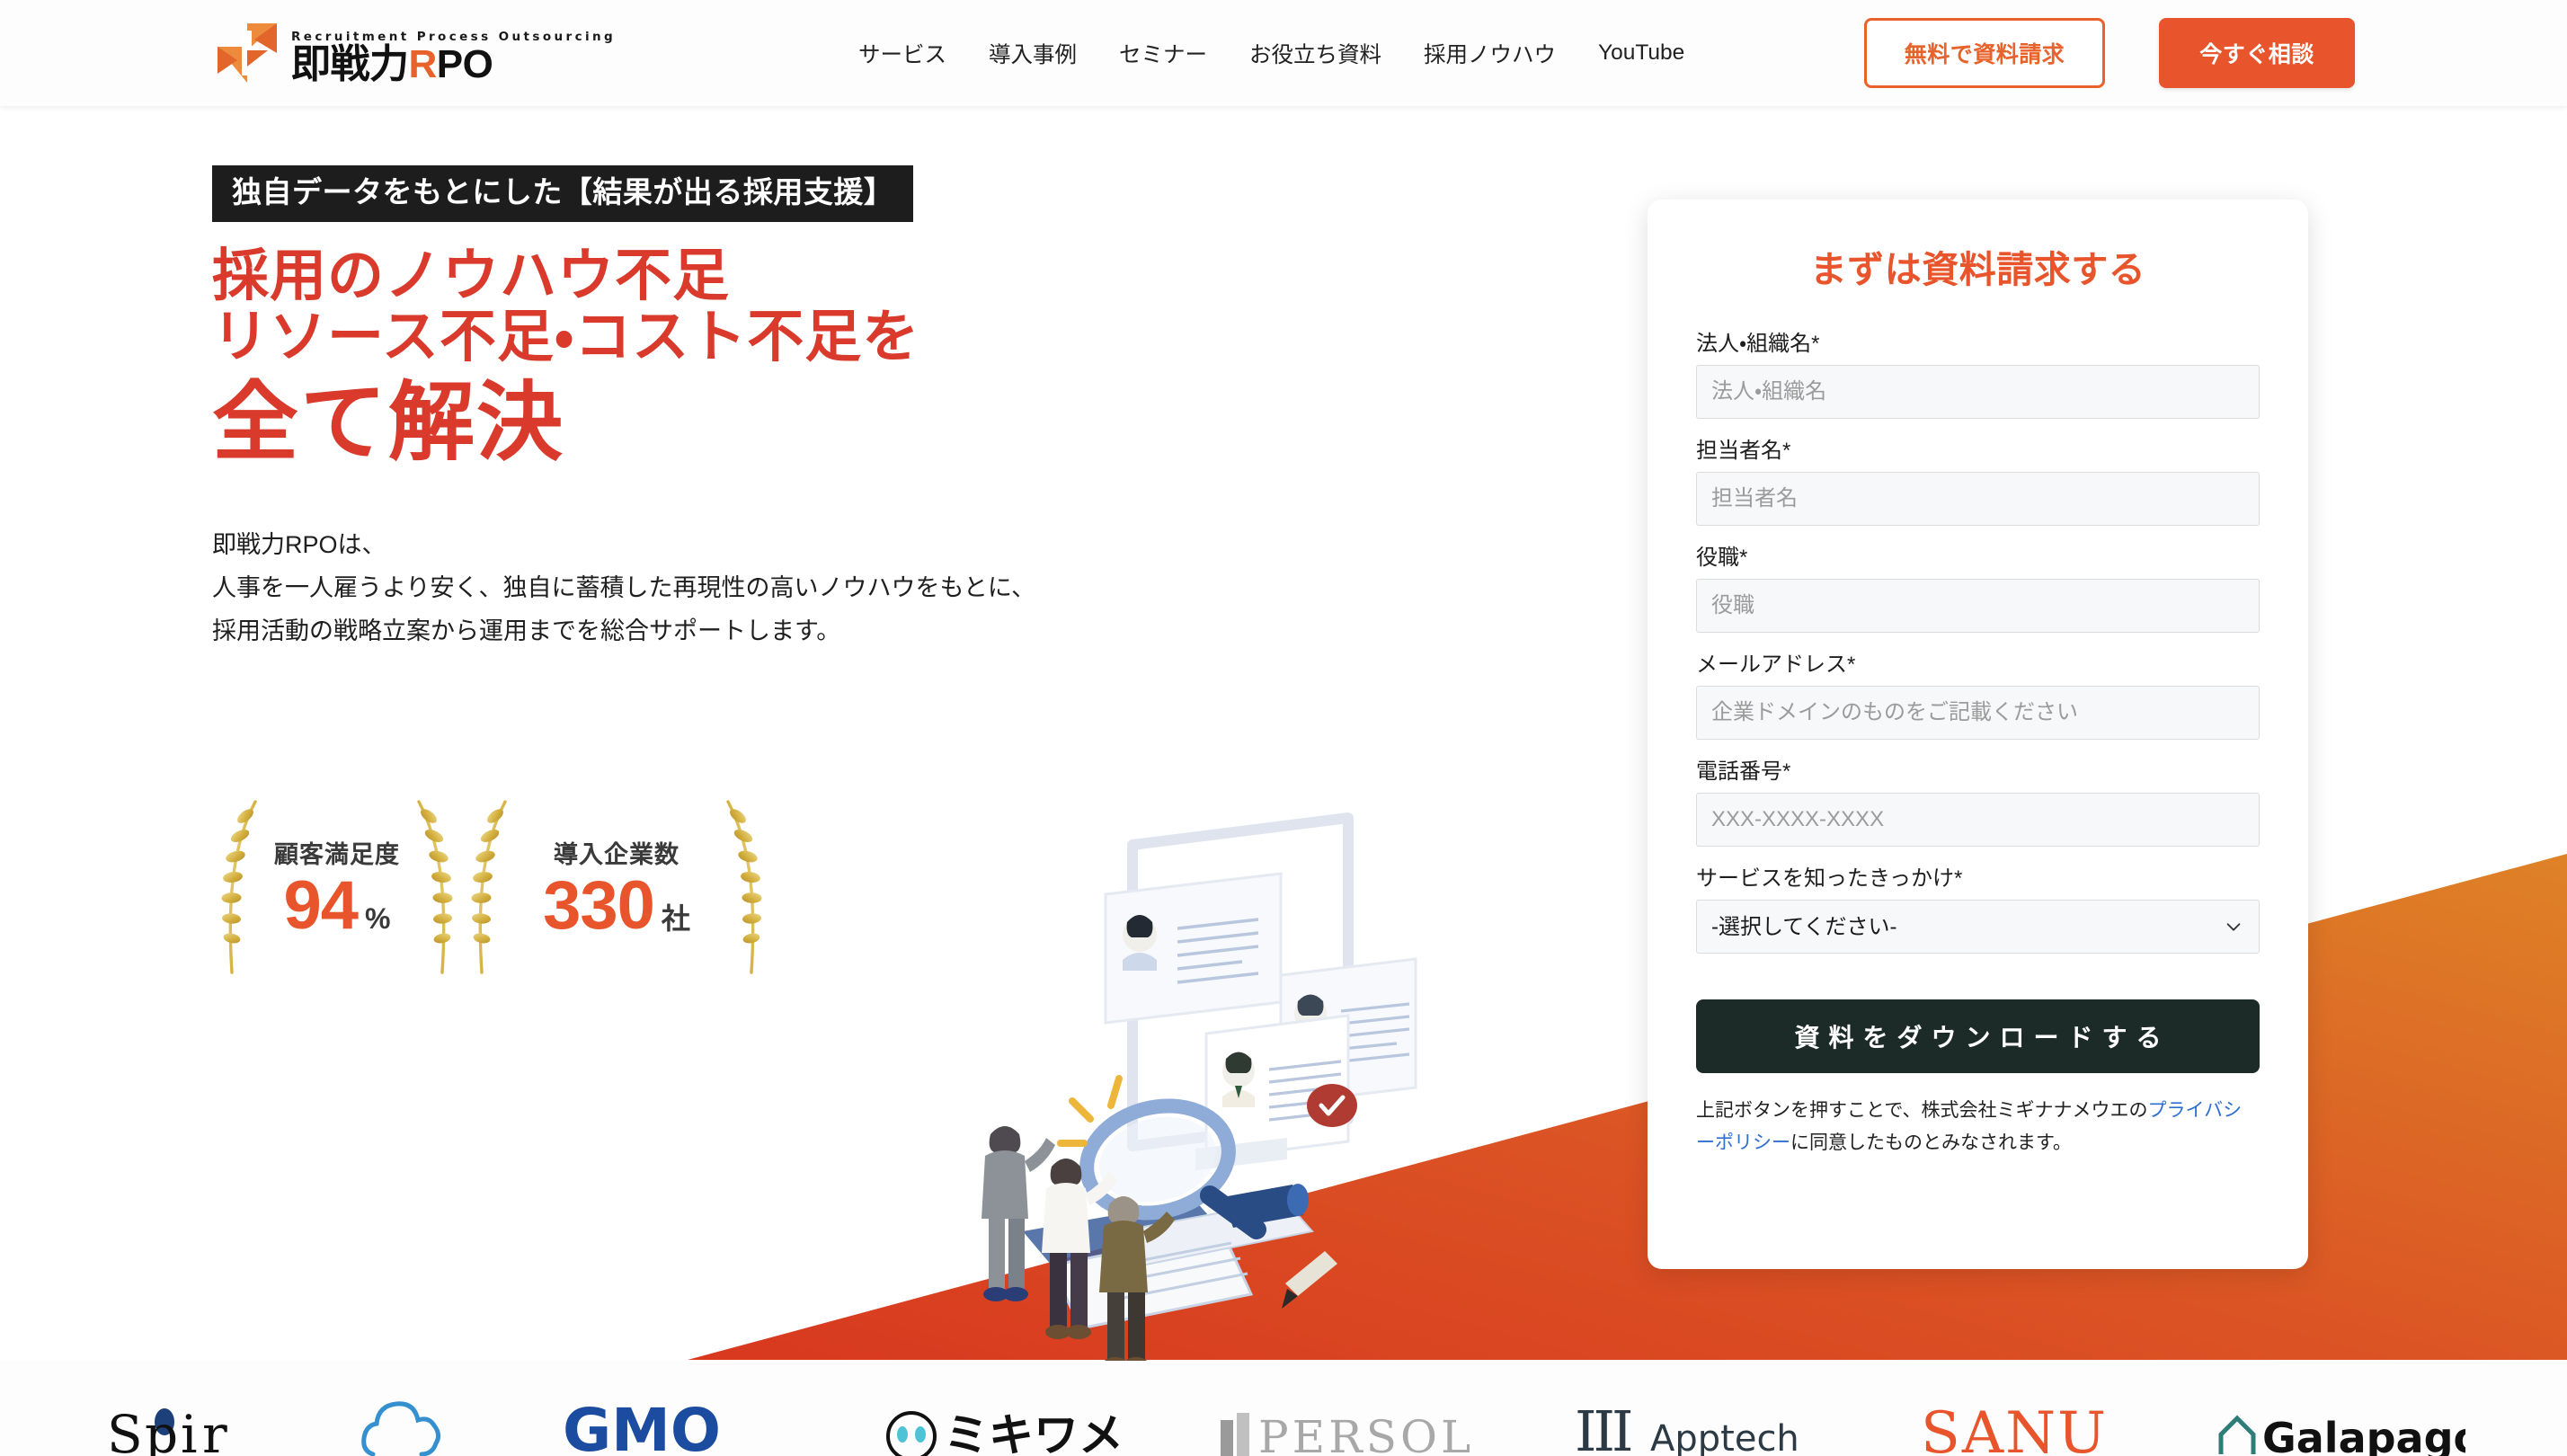 The width and height of the screenshot is (2567, 1456). I want to click on job-title-label: 役職*, so click(1722, 558).